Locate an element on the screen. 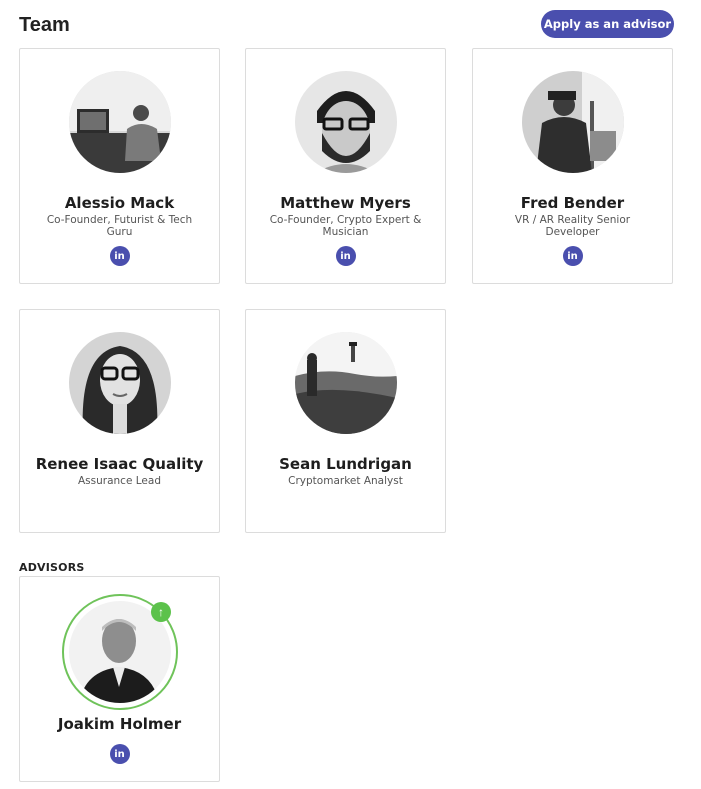 This screenshot has height=789, width=701. advisor-card: ↑ Joakim Holmer in is located at coordinates (119, 679).